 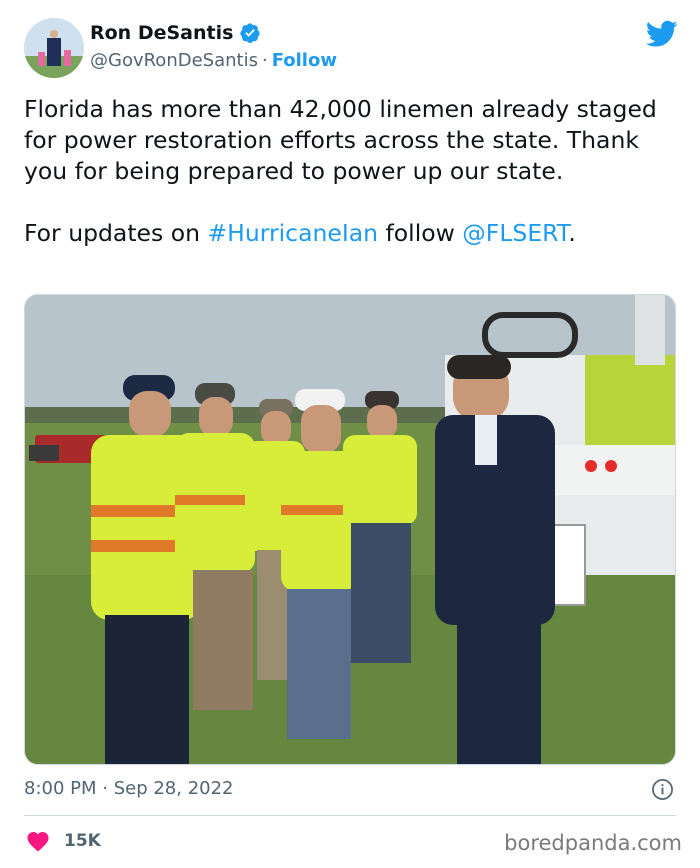 What do you see at coordinates (174, 60) in the screenshot?
I see `author-handle: @GovRonDeSantis` at bounding box center [174, 60].